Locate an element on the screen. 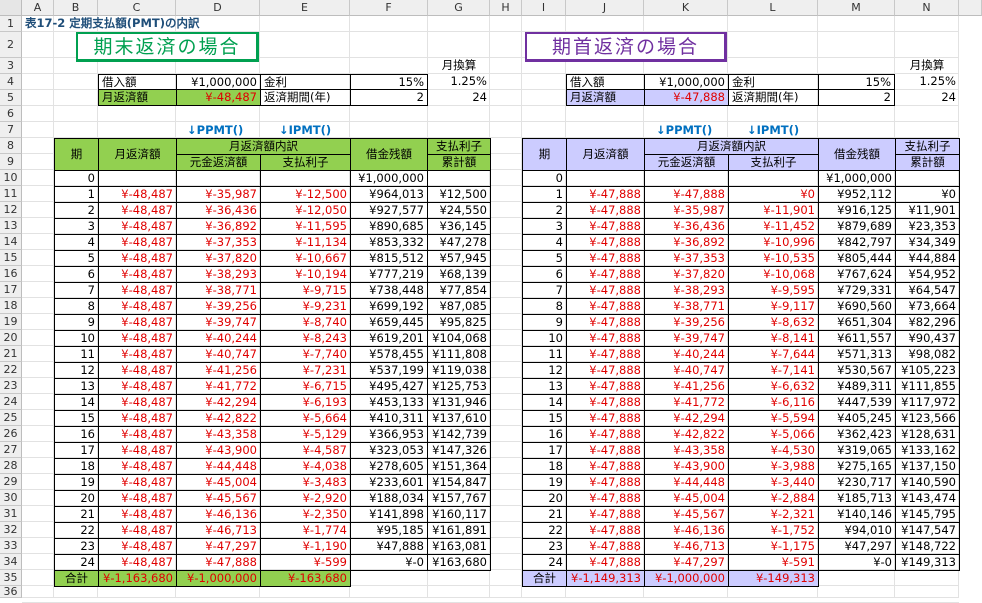  right-header-cum-interest-2: 累計額 is located at coordinates (927, 162).